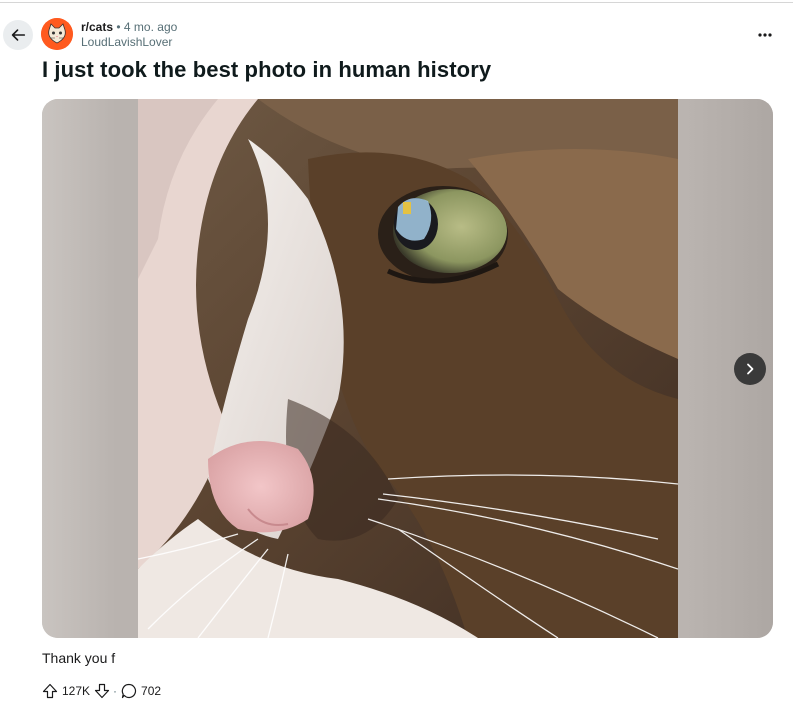  I want to click on back-button, so click(18, 35).